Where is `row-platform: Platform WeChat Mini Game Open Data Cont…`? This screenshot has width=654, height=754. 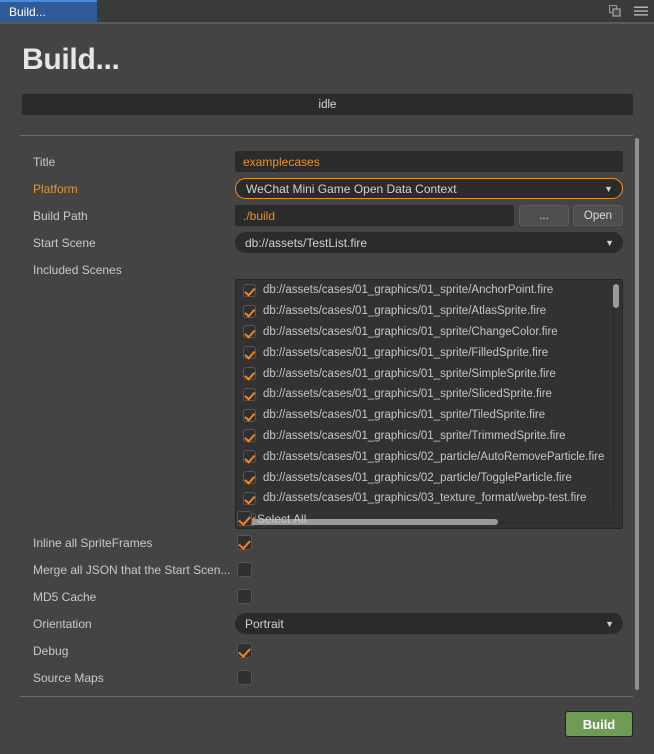
row-platform: Platform WeChat Mini Game Open Data Cont… is located at coordinates (315, 188).